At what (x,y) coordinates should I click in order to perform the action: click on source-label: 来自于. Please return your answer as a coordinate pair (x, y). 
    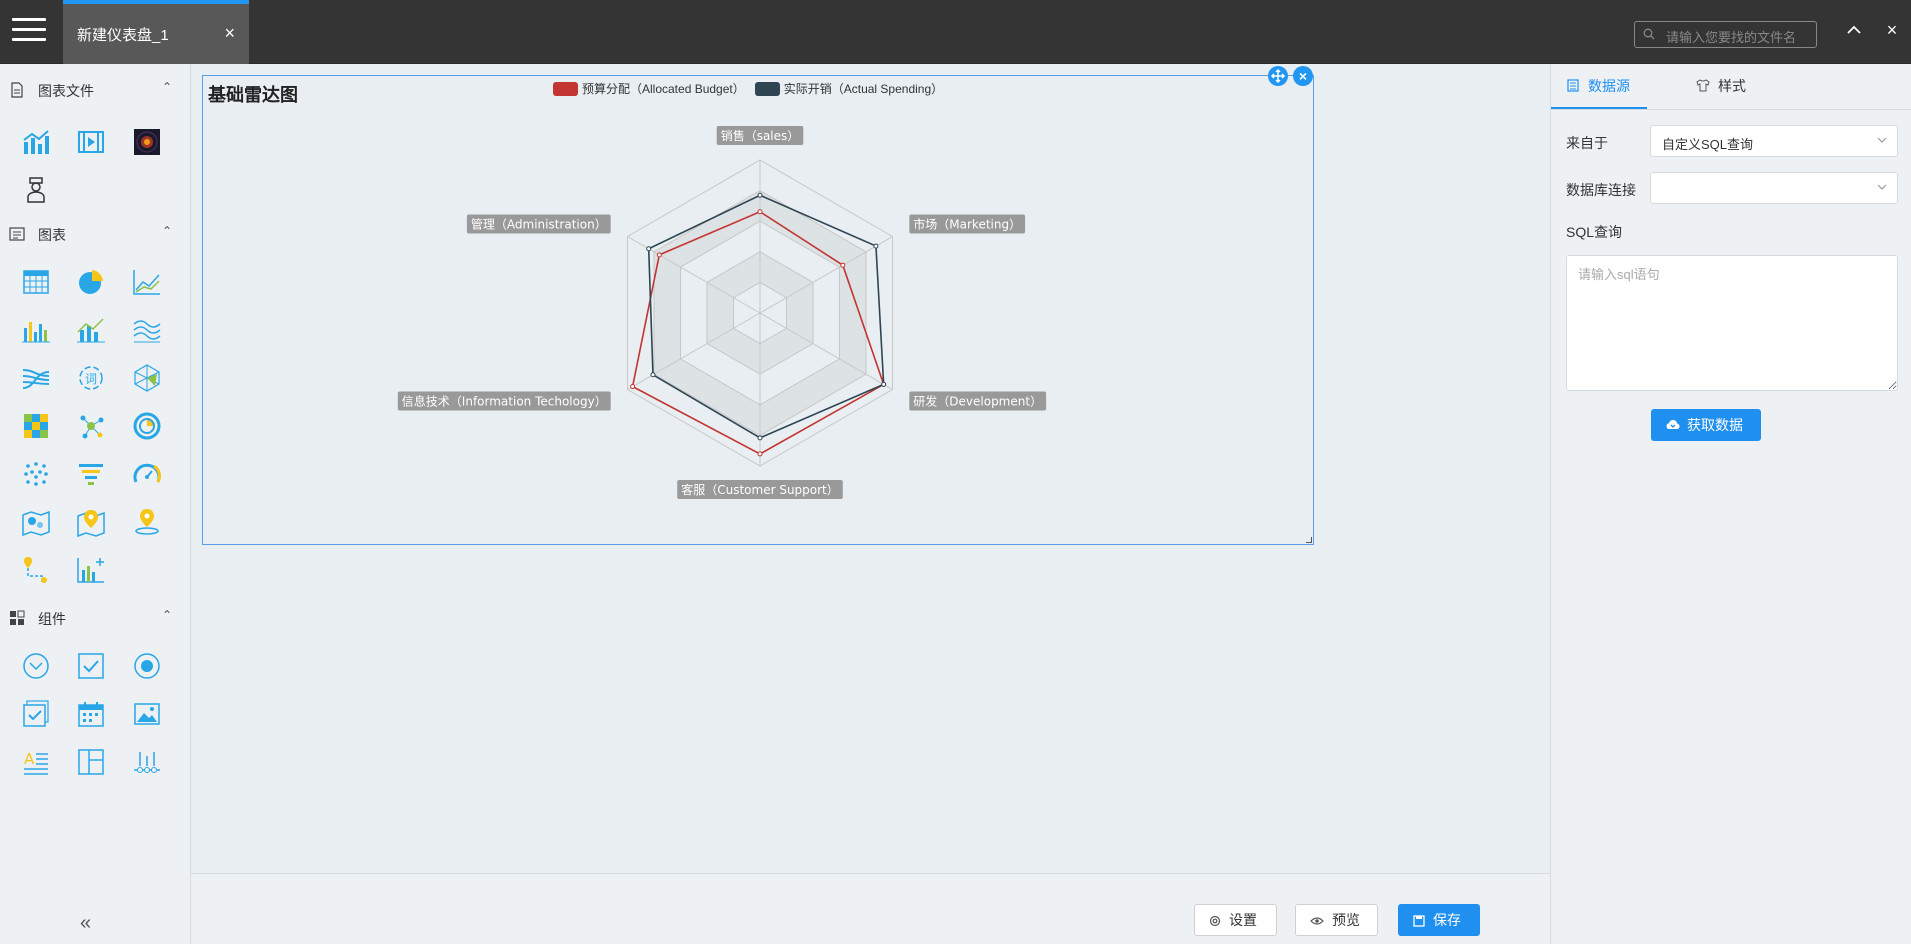
    Looking at the image, I should click on (1587, 143).